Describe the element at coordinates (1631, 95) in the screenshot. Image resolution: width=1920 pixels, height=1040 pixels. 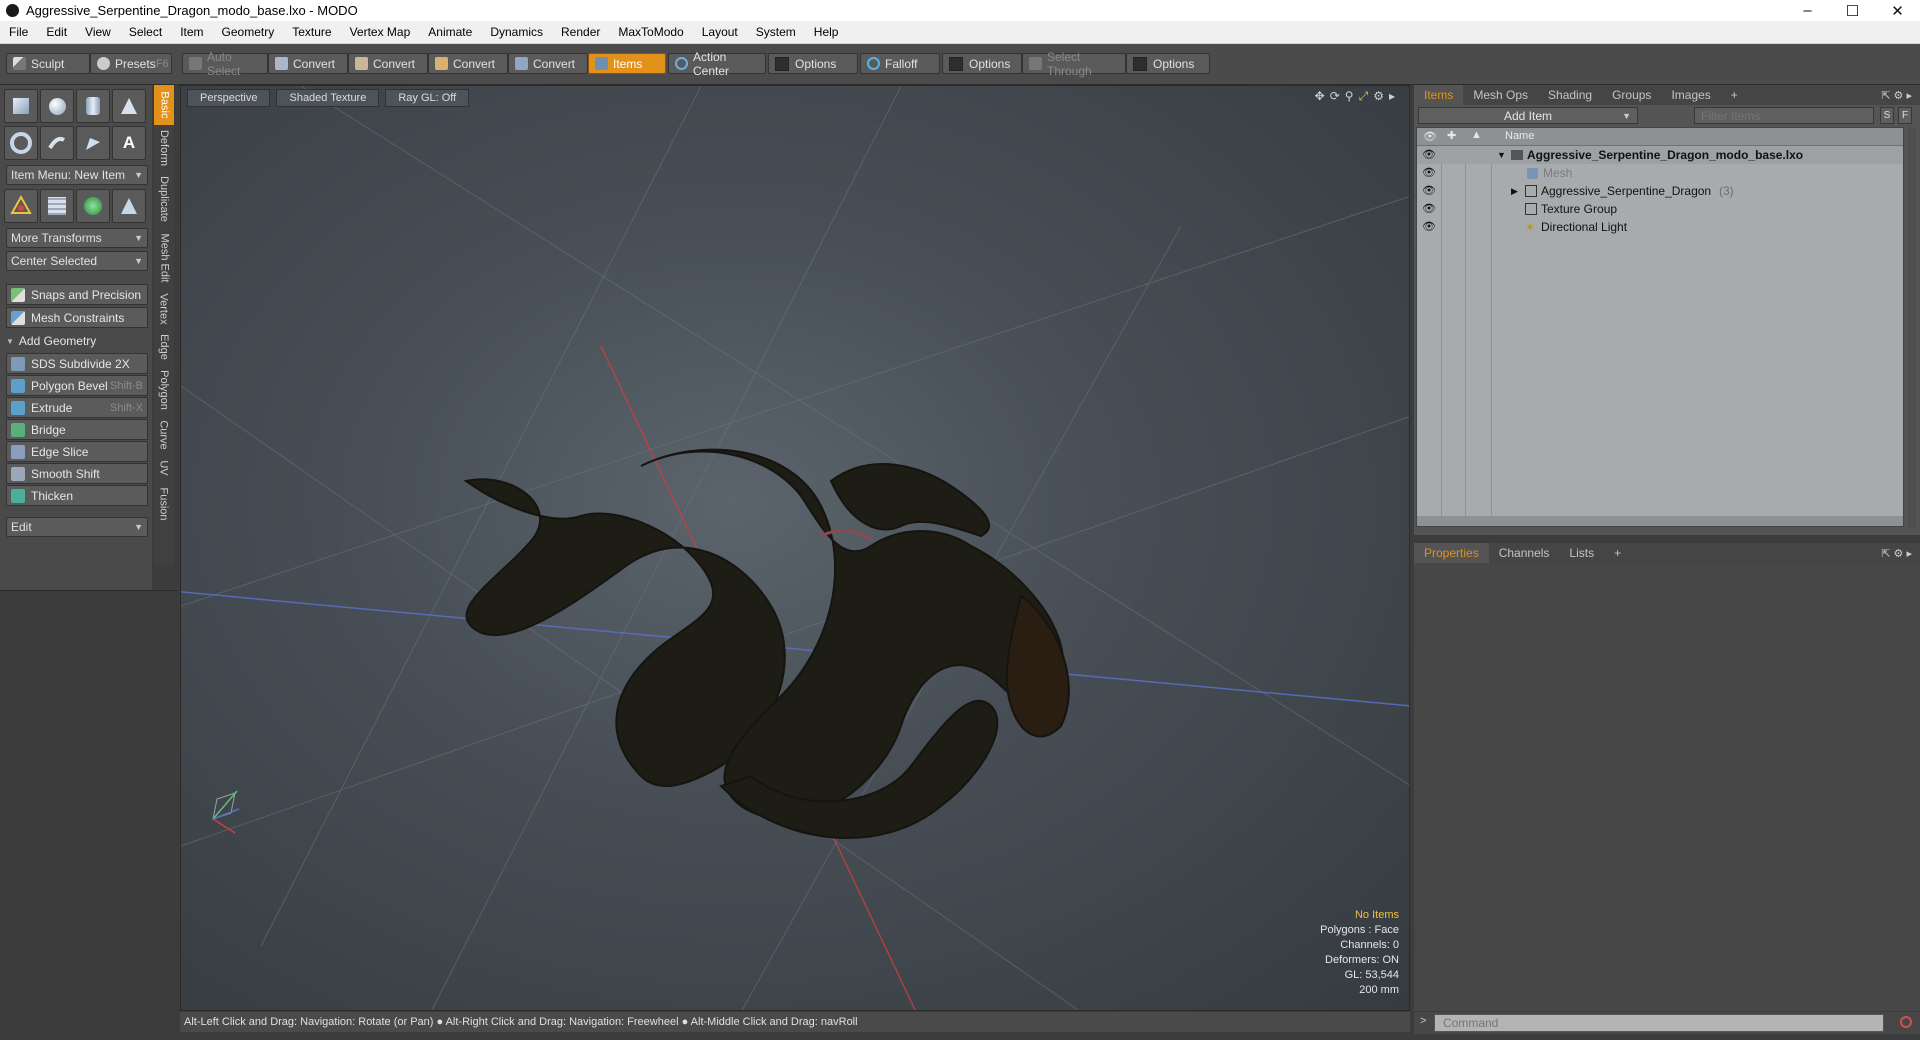
I see `tab-groups: Groups` at that location.